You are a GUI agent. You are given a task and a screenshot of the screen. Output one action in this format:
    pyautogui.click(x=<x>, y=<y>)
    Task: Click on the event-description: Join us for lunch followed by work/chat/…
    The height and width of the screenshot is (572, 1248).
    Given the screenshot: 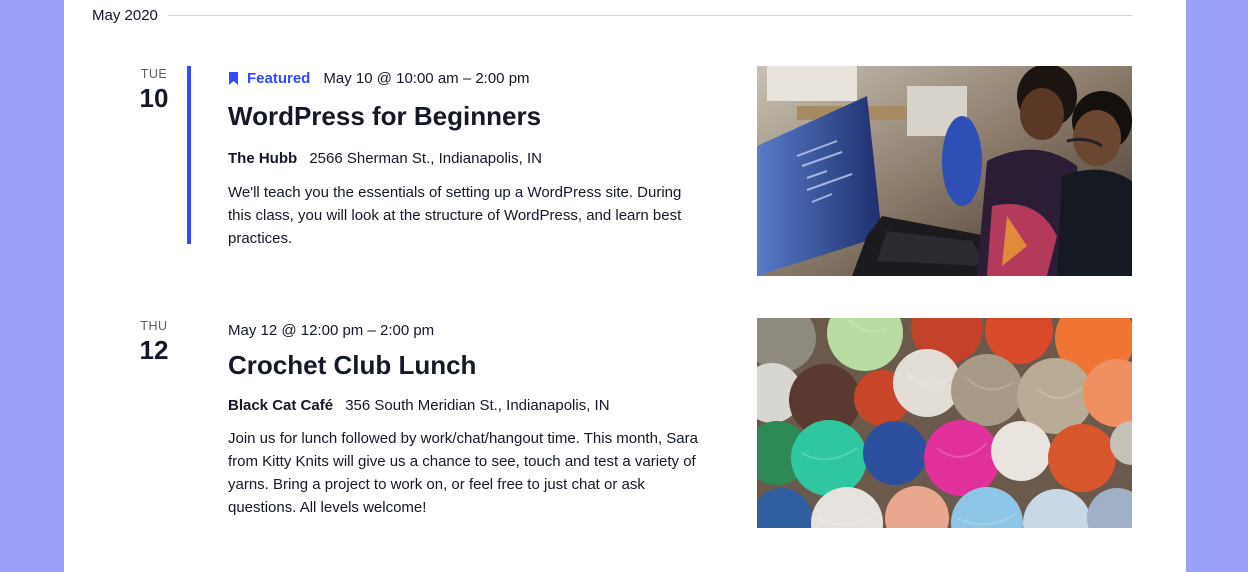 What is the action you would take?
    pyautogui.click(x=463, y=473)
    